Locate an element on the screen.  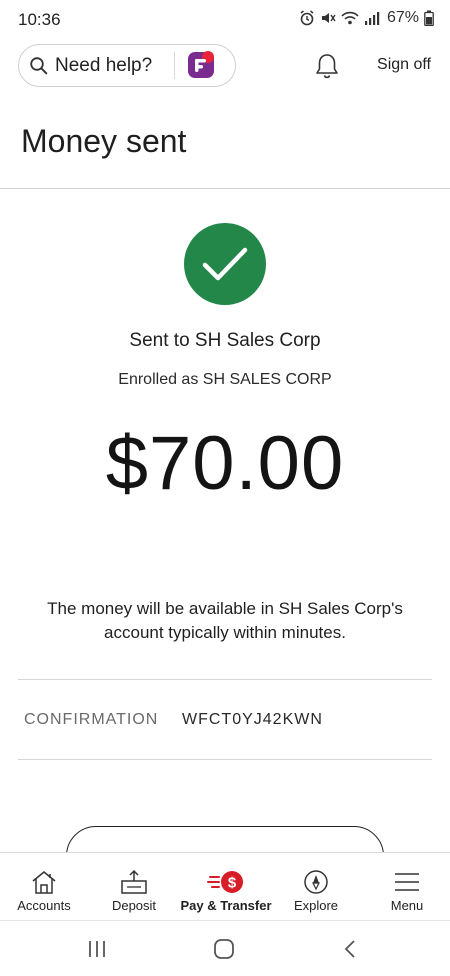
mute-icon is located at coordinates (328, 18).